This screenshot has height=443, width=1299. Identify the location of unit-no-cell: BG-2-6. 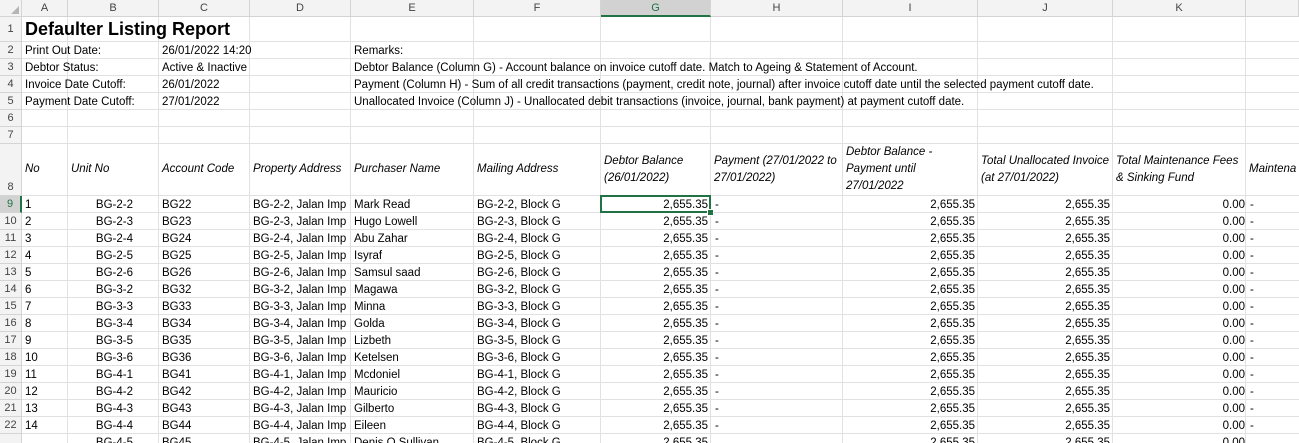
(113, 272).